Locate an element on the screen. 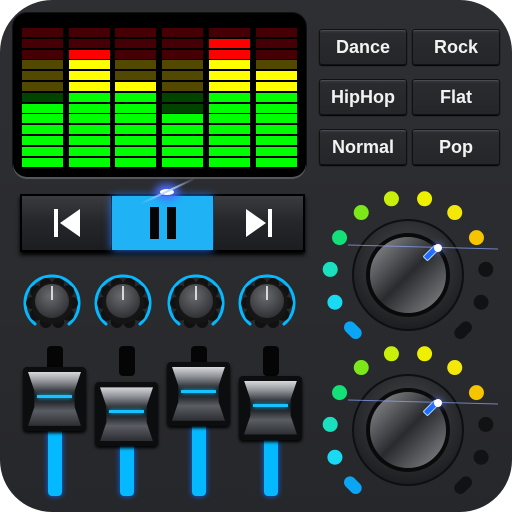 Image resolution: width=512 pixels, height=512 pixels. pause-button is located at coordinates (162, 223).